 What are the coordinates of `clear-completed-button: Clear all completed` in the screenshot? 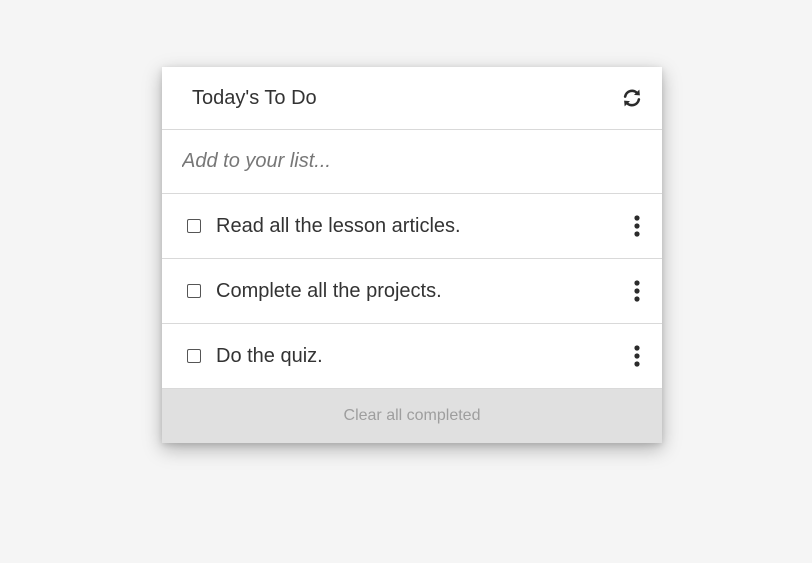 It's located at (412, 416).